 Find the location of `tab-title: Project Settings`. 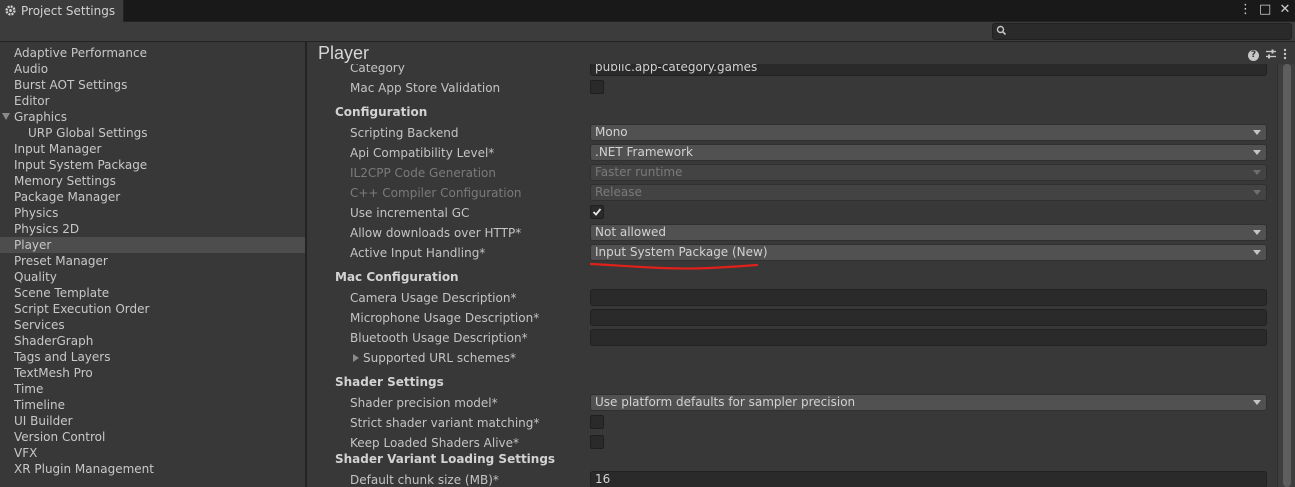

tab-title: Project Settings is located at coordinates (68, 11).